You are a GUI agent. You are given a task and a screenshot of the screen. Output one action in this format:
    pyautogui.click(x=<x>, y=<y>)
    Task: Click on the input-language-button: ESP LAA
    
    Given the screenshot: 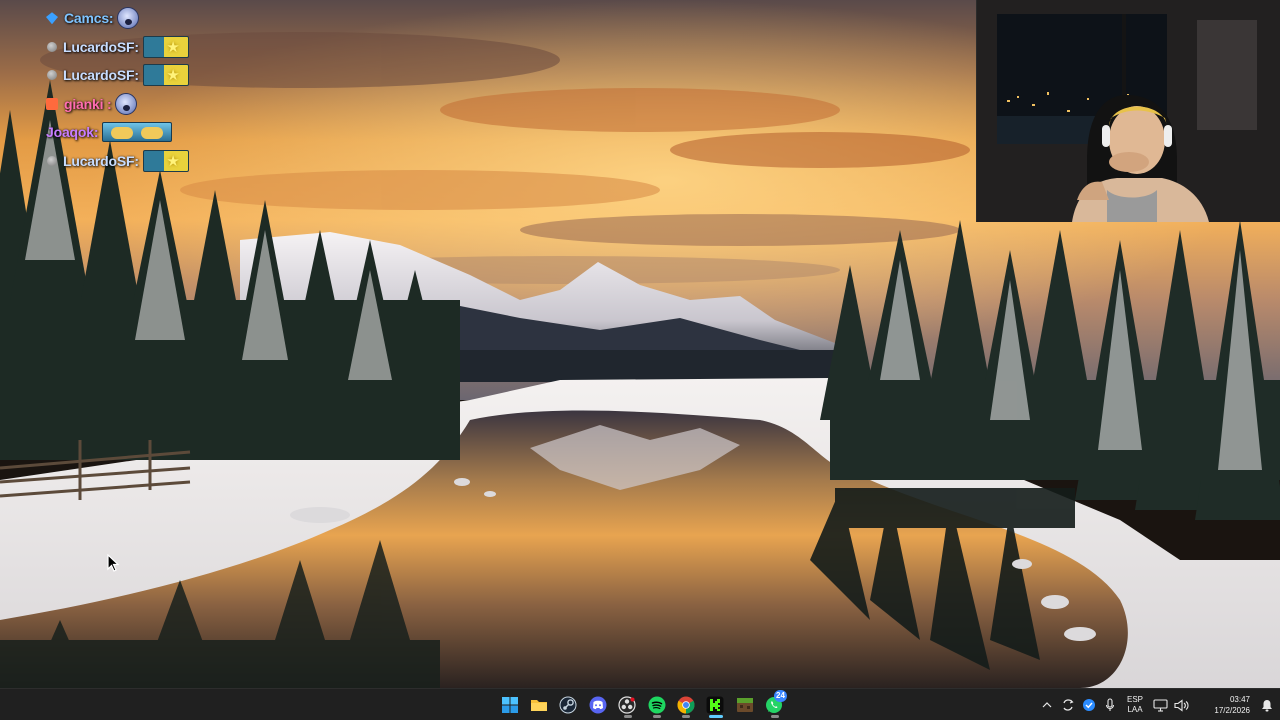 What is the action you would take?
    pyautogui.click(x=1135, y=705)
    